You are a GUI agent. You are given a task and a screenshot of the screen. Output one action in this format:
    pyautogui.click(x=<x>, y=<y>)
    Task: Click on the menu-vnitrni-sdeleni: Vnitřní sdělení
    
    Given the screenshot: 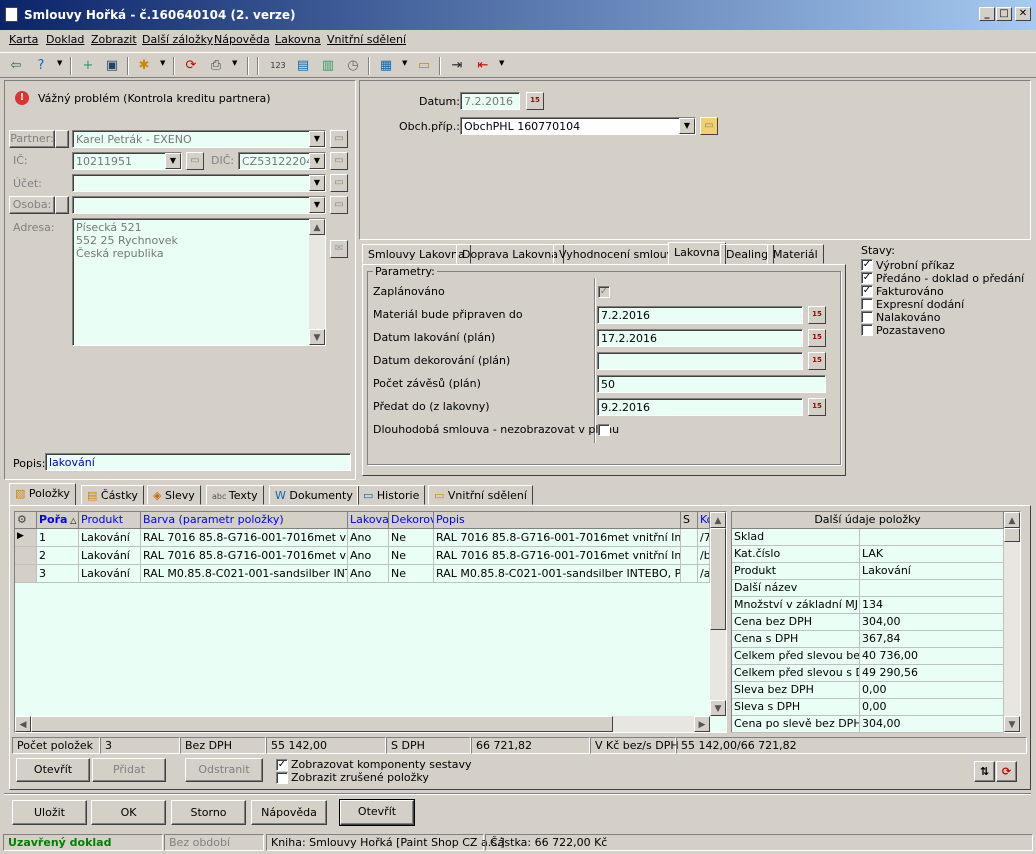 What is the action you would take?
    pyautogui.click(x=366, y=39)
    